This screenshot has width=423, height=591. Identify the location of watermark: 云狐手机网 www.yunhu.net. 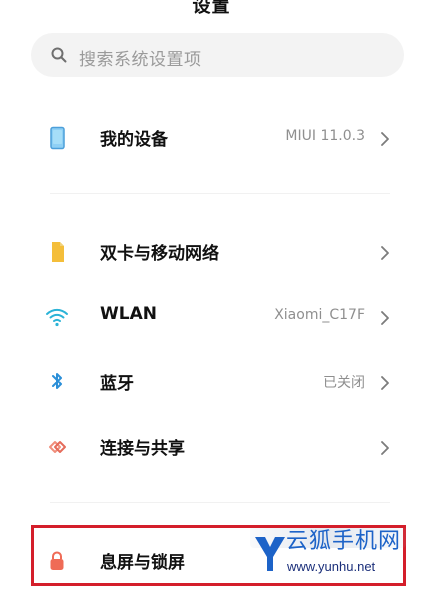
(328, 556).